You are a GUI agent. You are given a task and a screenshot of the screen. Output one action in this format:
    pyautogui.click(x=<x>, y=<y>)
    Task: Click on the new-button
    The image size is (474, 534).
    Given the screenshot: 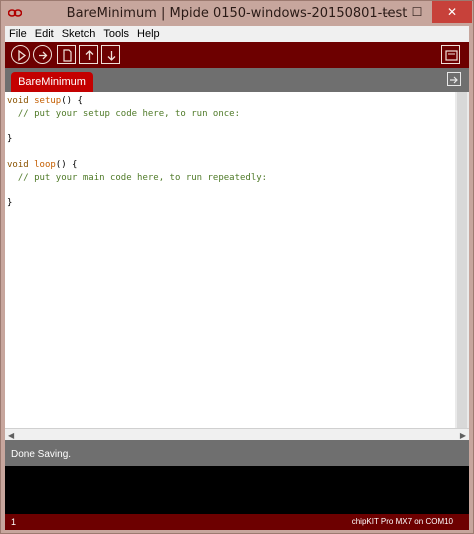 What is the action you would take?
    pyautogui.click(x=66, y=54)
    